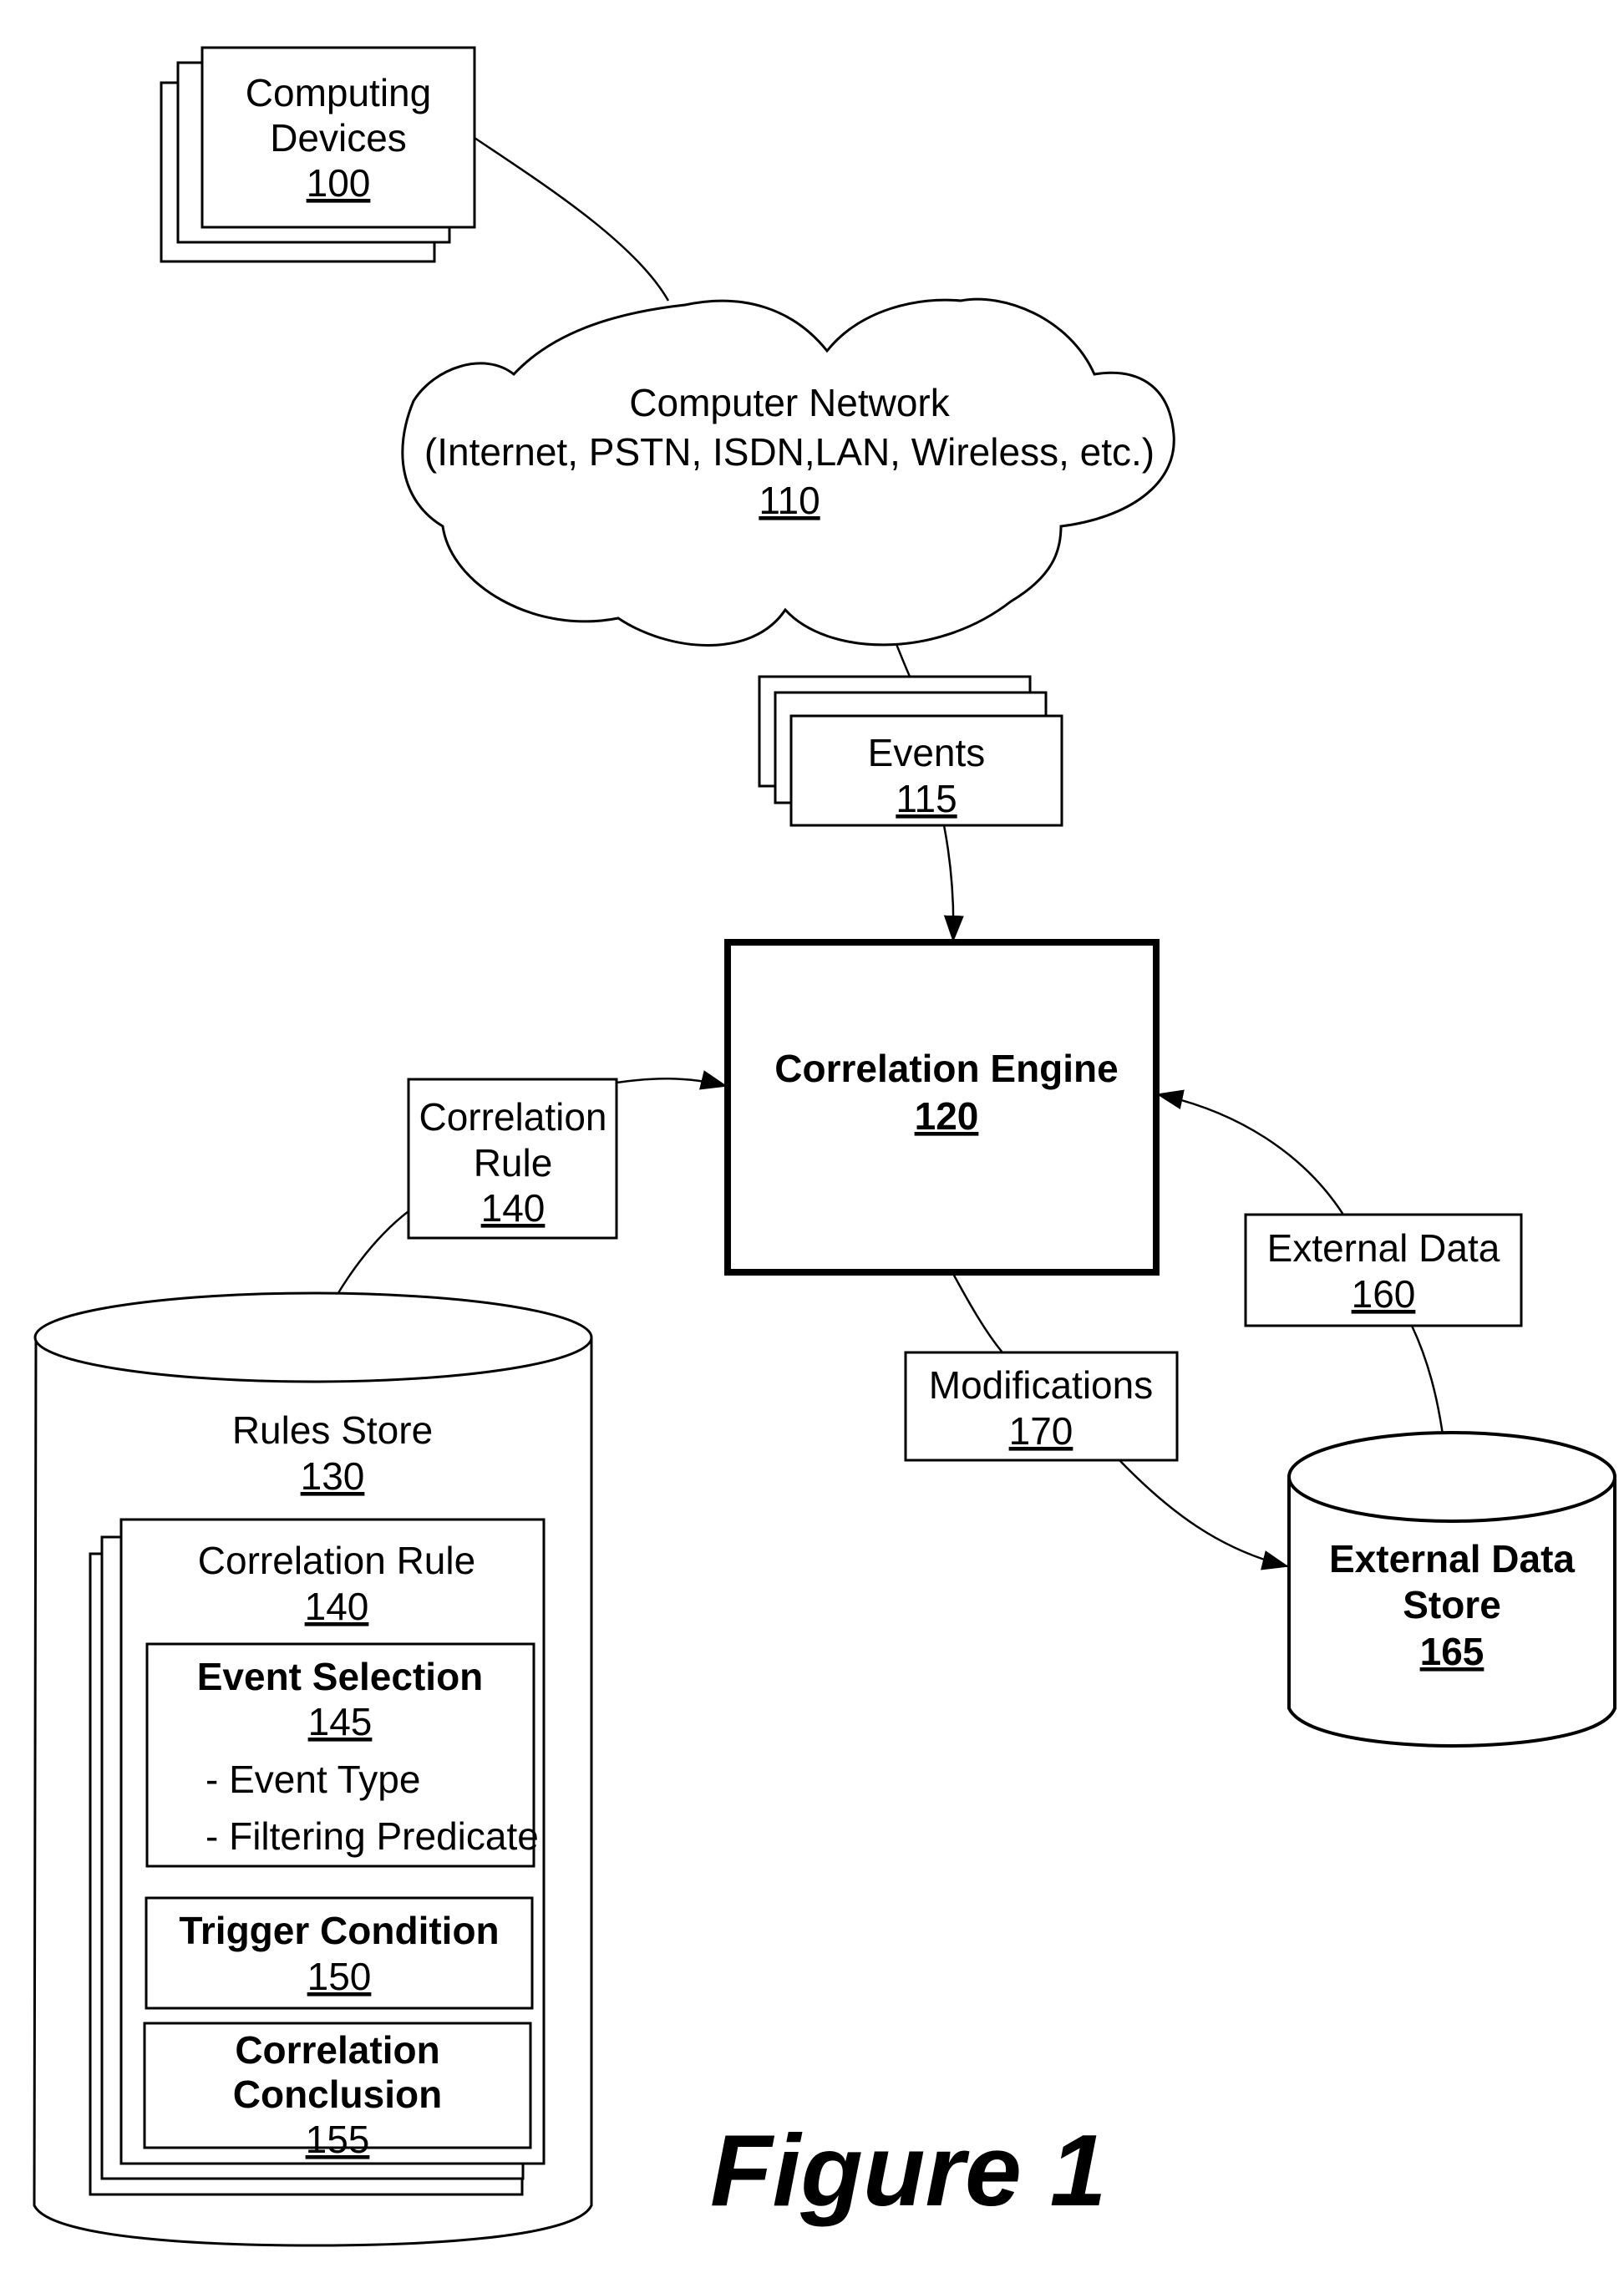  Describe the element at coordinates (927, 752) in the screenshot. I see `events-label: Events` at that location.